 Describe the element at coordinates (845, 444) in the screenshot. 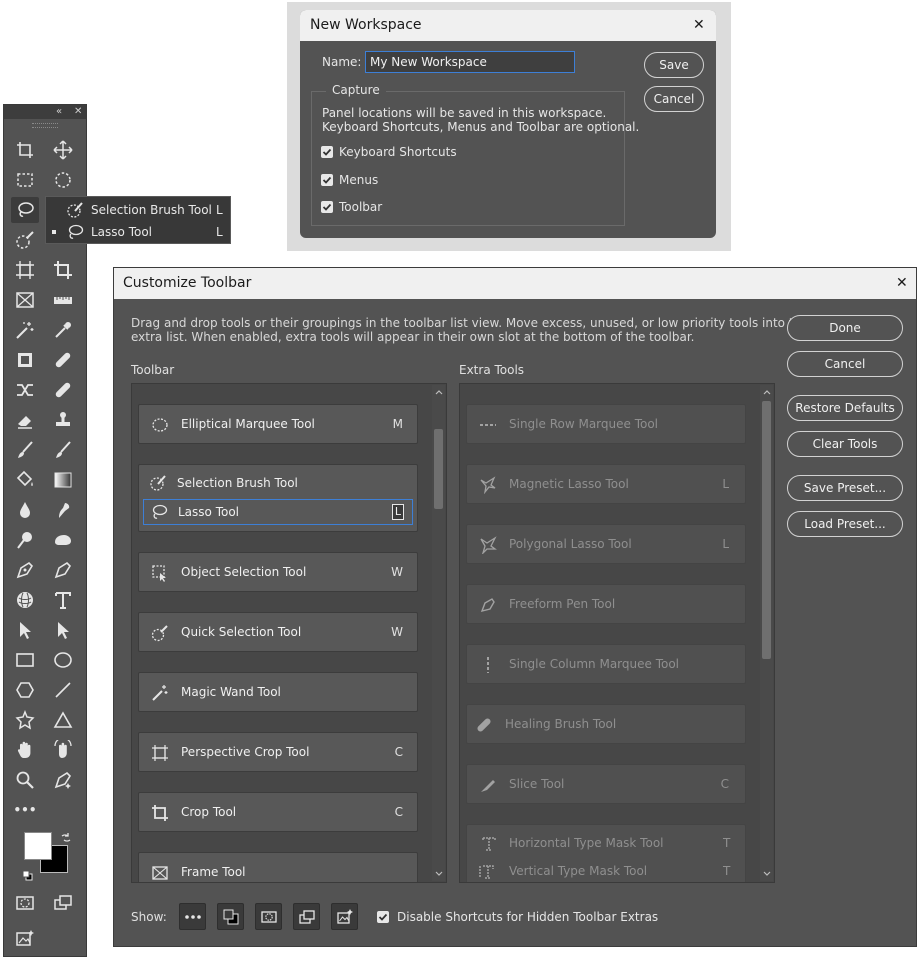

I see `clear-tools-button: Clear Tools` at that location.